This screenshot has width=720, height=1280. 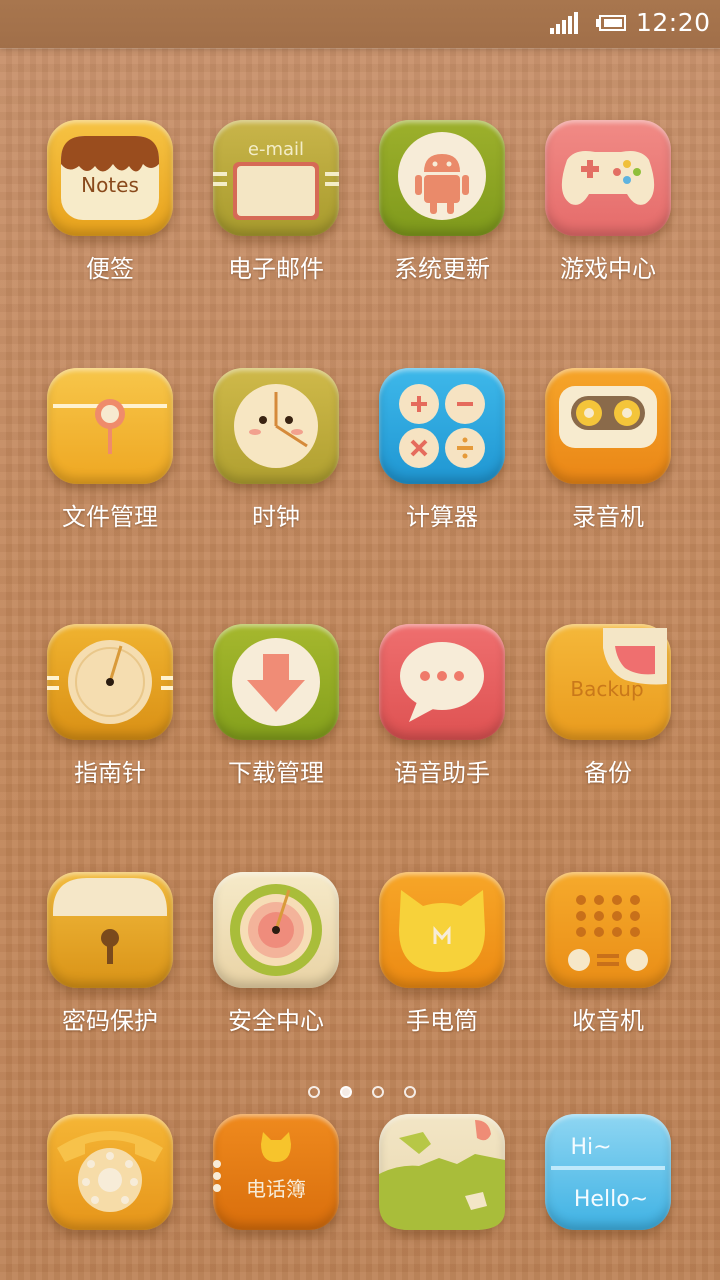 I want to click on app-label: 电子邮件, so click(x=276, y=269).